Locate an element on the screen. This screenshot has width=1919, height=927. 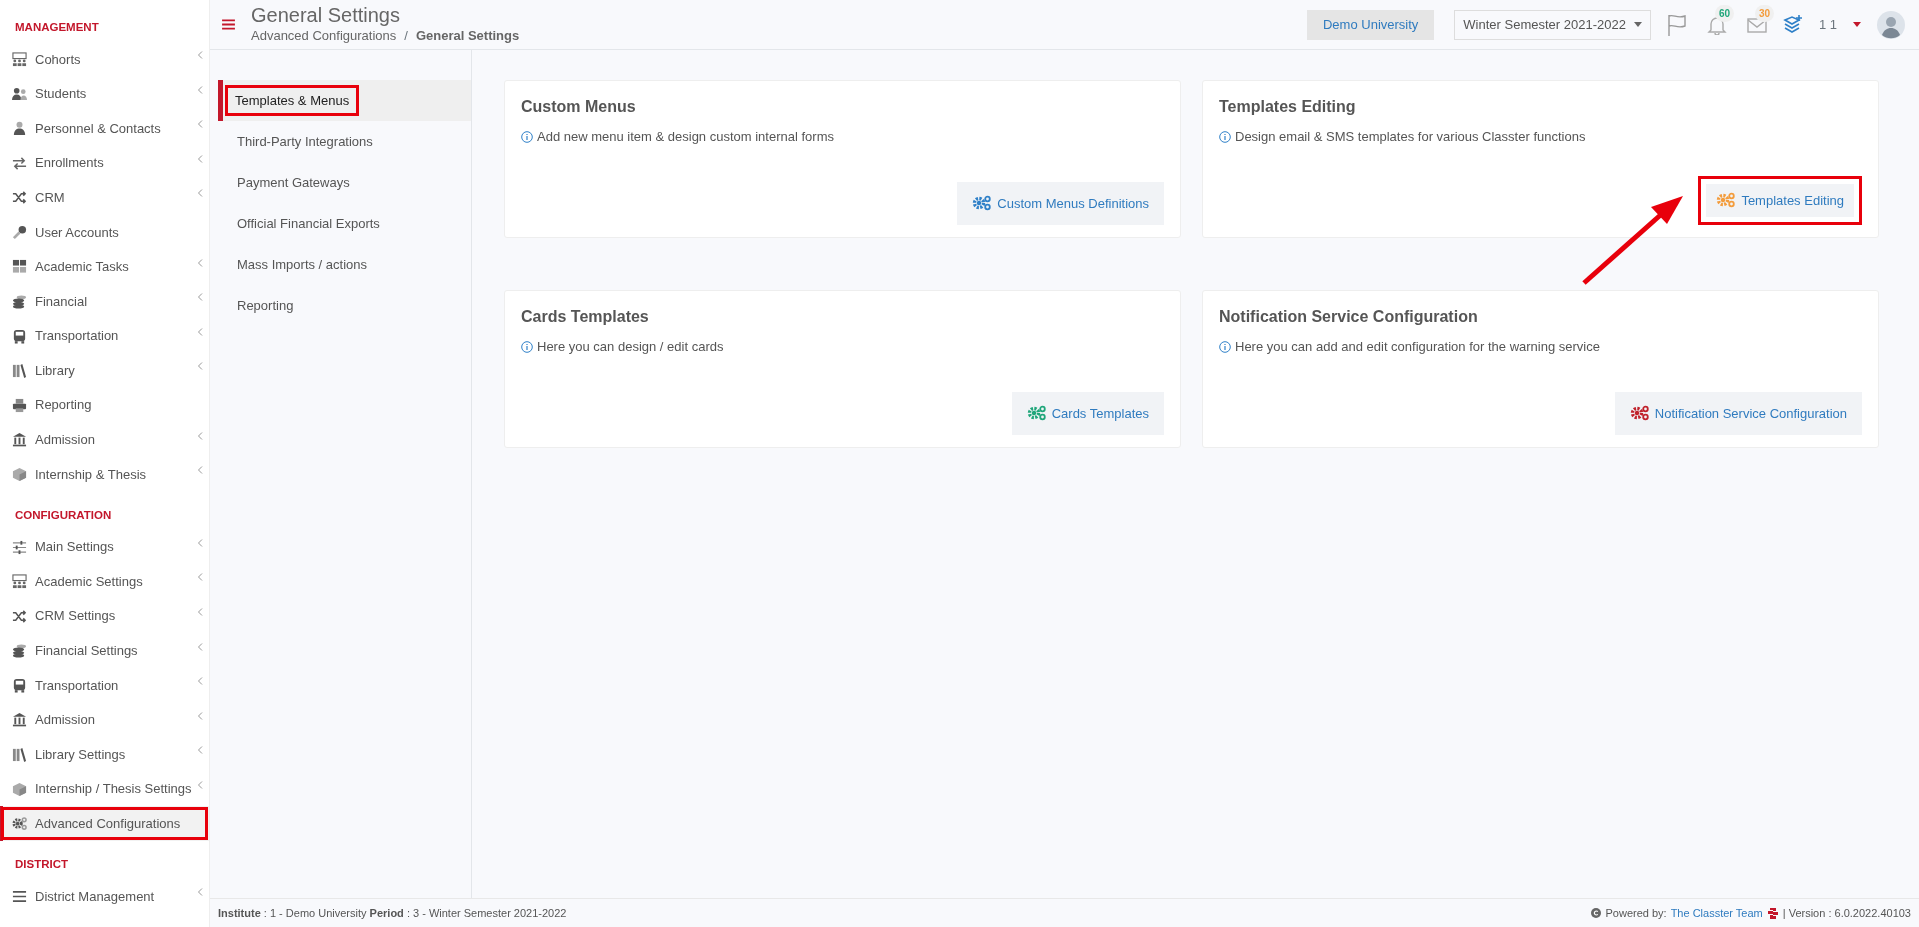
sidebar-item: Internship & Thesis is located at coordinates (104, 474).